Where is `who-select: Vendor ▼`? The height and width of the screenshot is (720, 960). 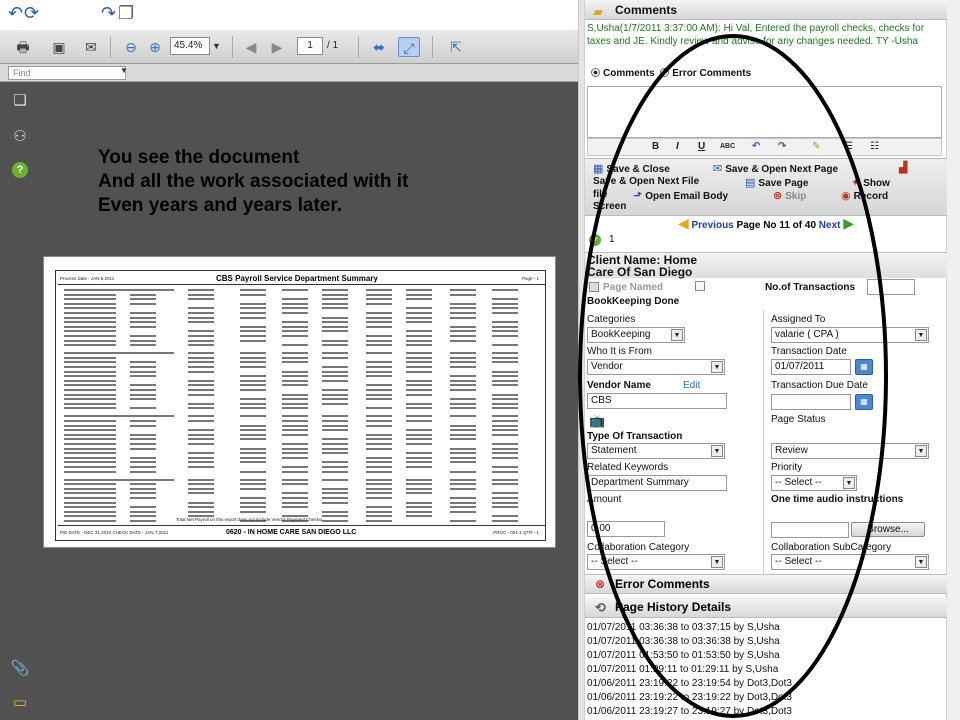
who-select: Vendor ▼ is located at coordinates (656, 367).